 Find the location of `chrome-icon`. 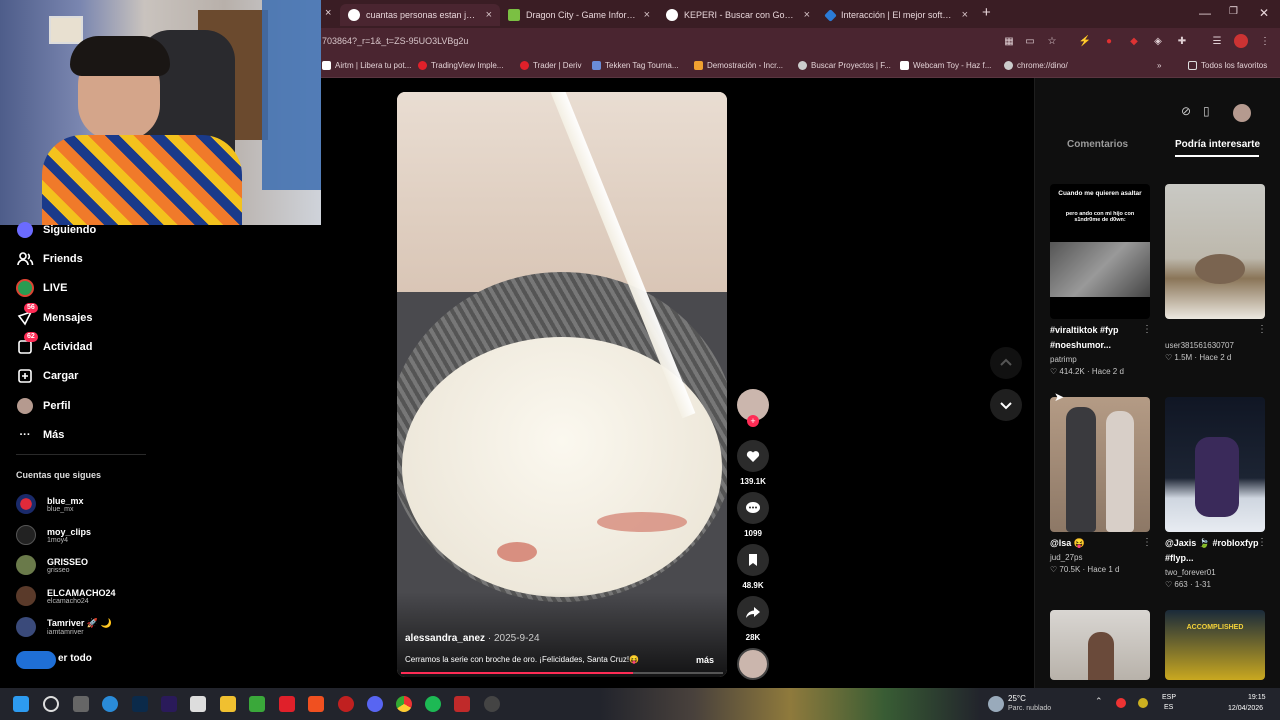

chrome-icon is located at coordinates (404, 704).